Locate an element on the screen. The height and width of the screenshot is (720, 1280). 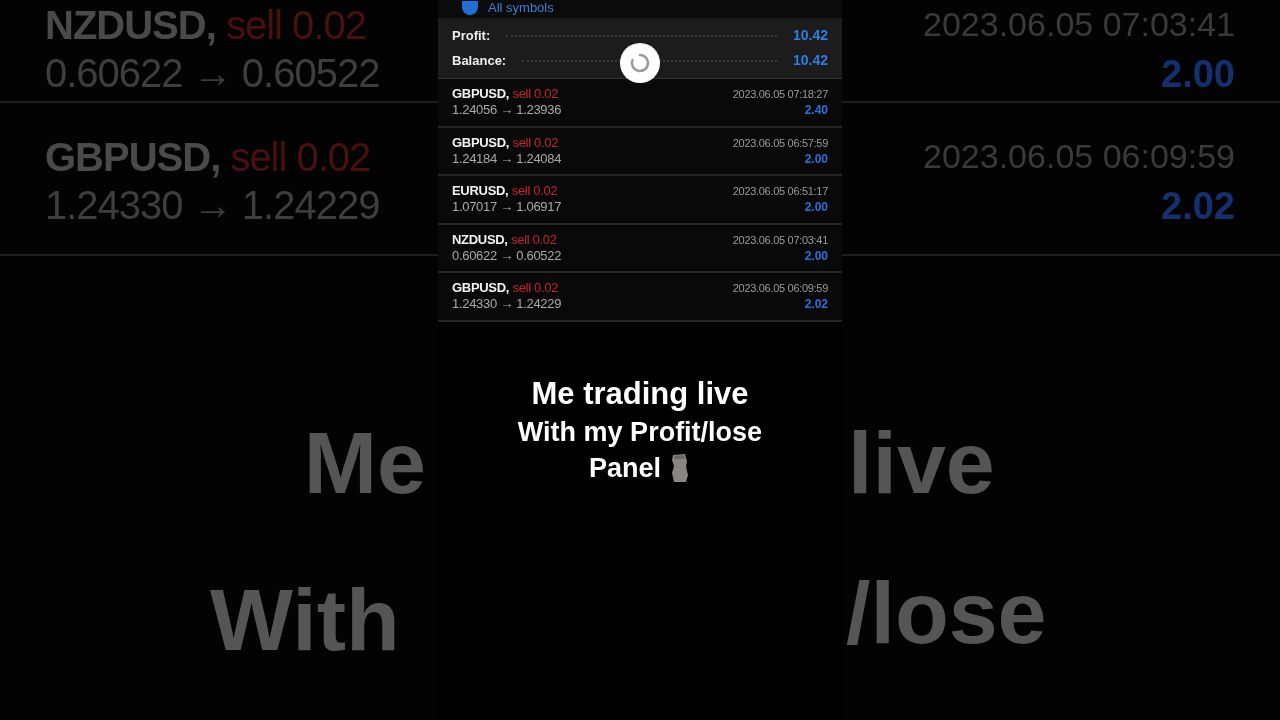
filter-label: All symbols is located at coordinates (521, 8).